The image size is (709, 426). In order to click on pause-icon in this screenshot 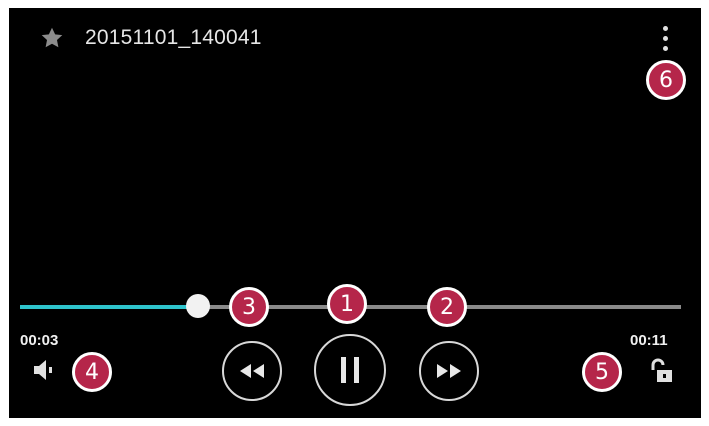, I will do `click(350, 370)`.